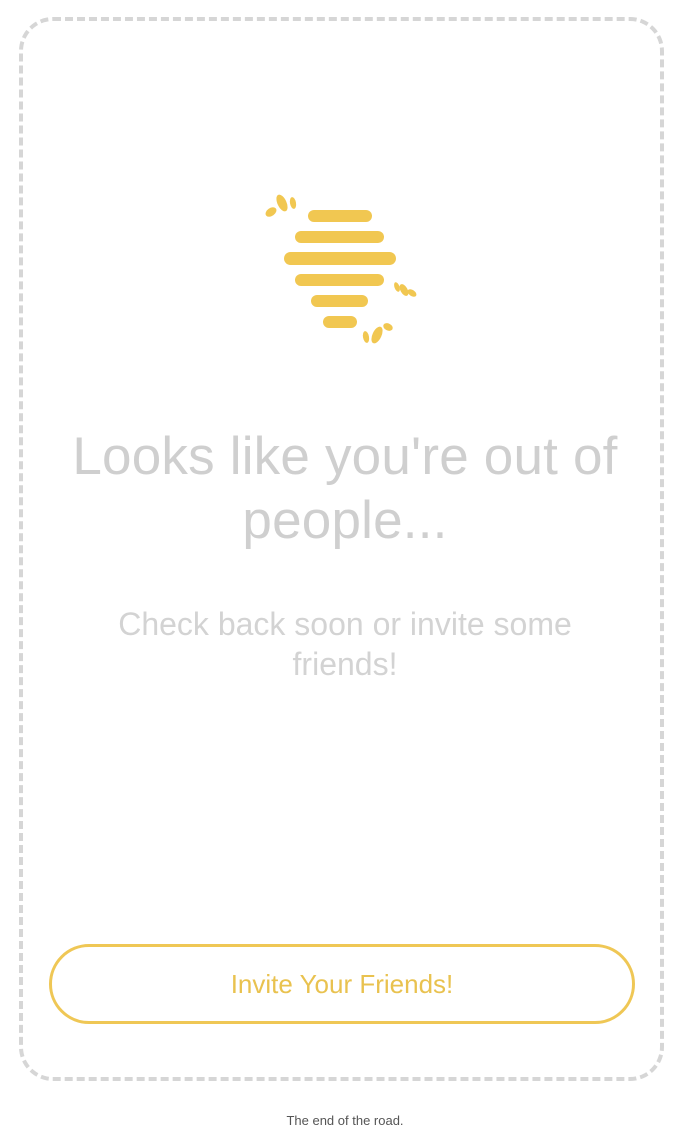 The width and height of the screenshot is (690, 1136). What do you see at coordinates (345, 1120) in the screenshot?
I see `end-of-road-text: The end of the road.` at bounding box center [345, 1120].